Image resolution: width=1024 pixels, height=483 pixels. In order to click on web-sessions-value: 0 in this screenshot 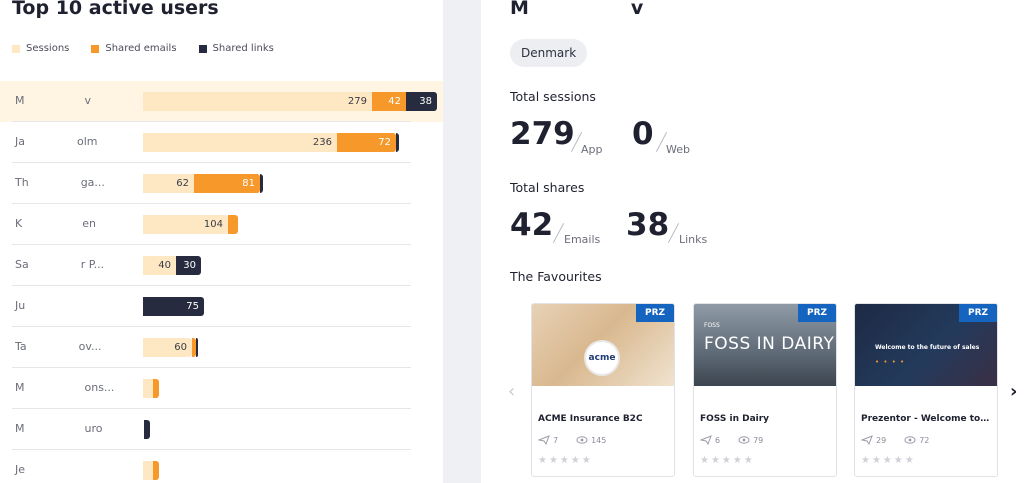, I will do `click(643, 134)`.